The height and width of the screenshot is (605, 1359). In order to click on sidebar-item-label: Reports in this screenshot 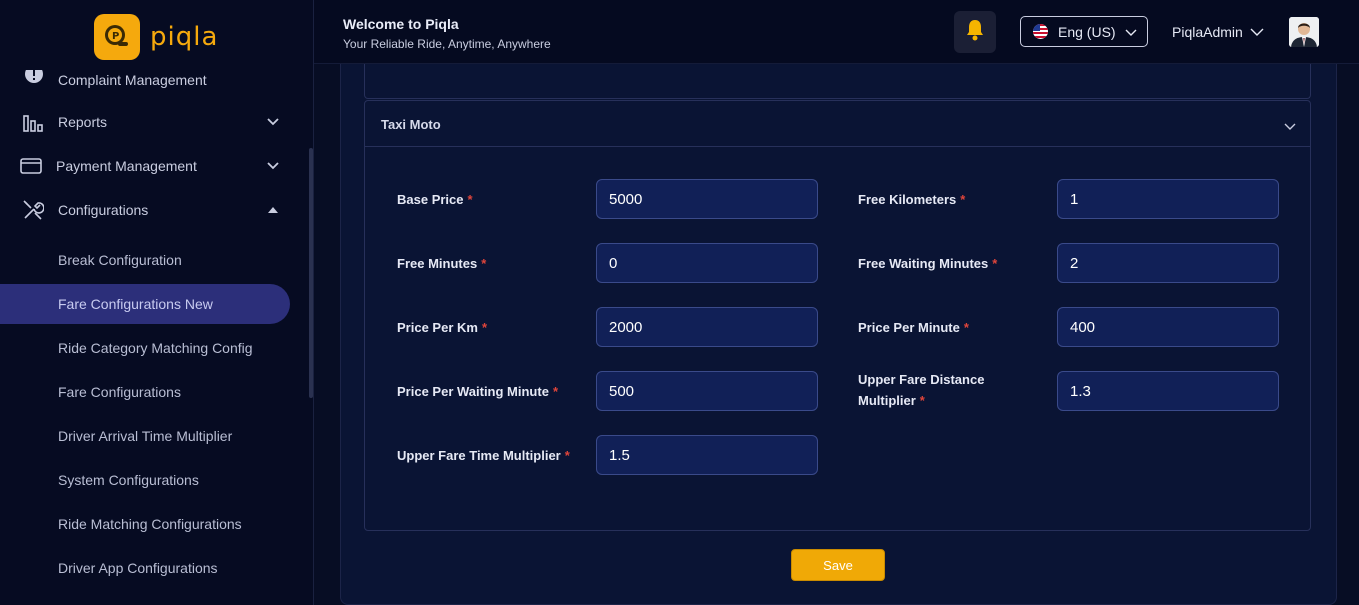, I will do `click(83, 122)`.